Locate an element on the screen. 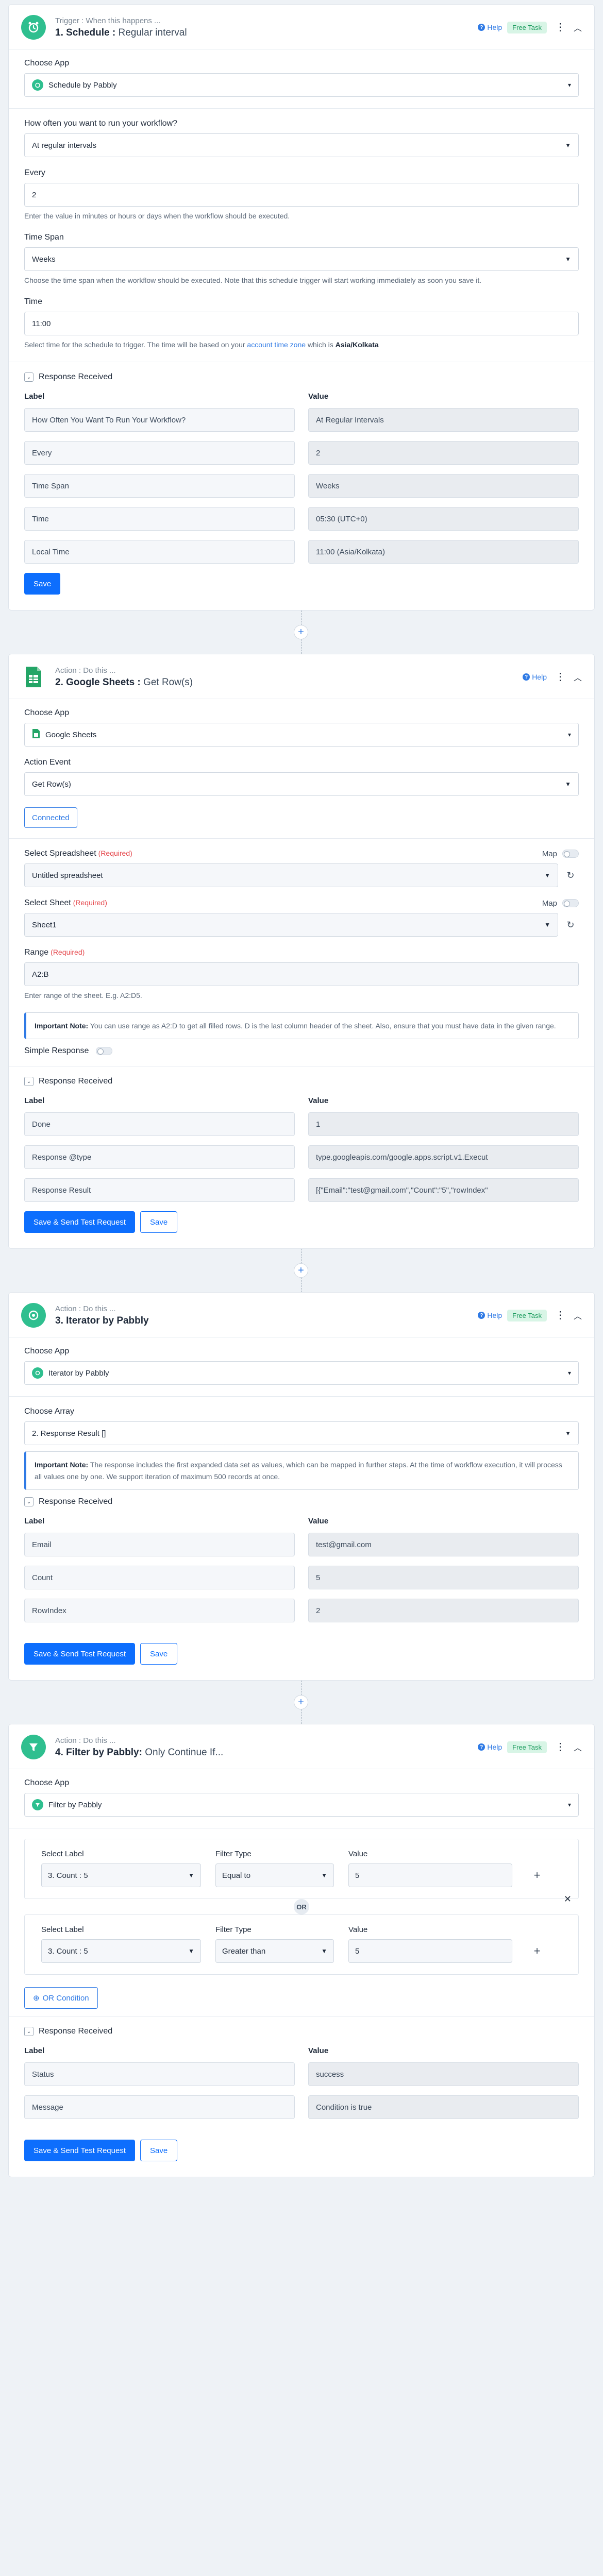 The height and width of the screenshot is (2576, 603). time-span-label: Time Span is located at coordinates (44, 237).